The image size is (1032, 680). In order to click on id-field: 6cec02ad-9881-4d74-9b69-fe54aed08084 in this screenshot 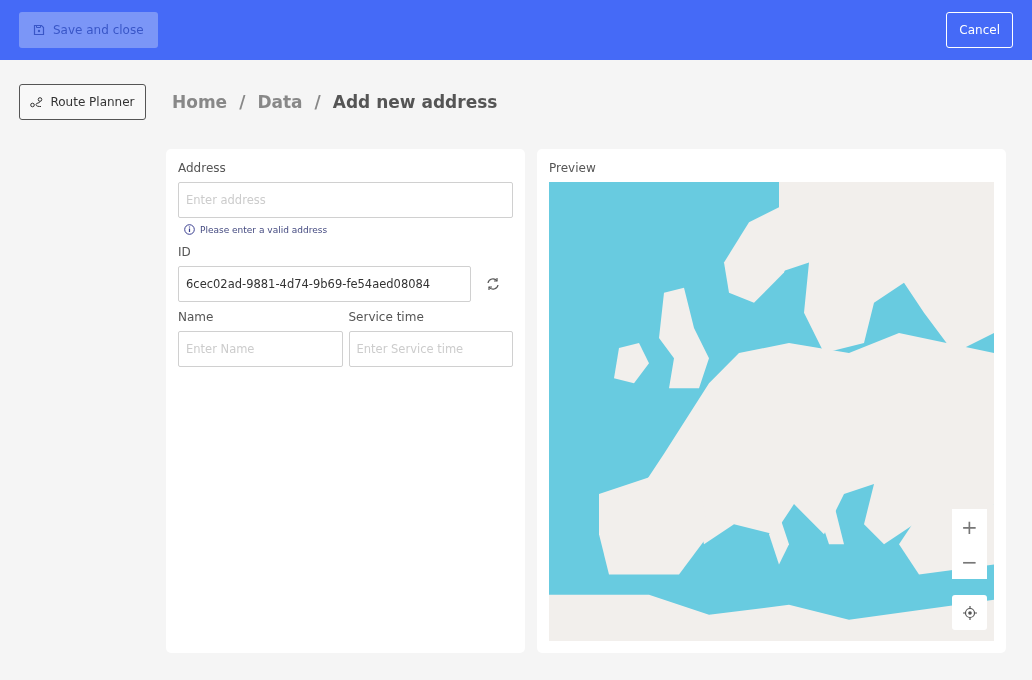, I will do `click(324, 284)`.